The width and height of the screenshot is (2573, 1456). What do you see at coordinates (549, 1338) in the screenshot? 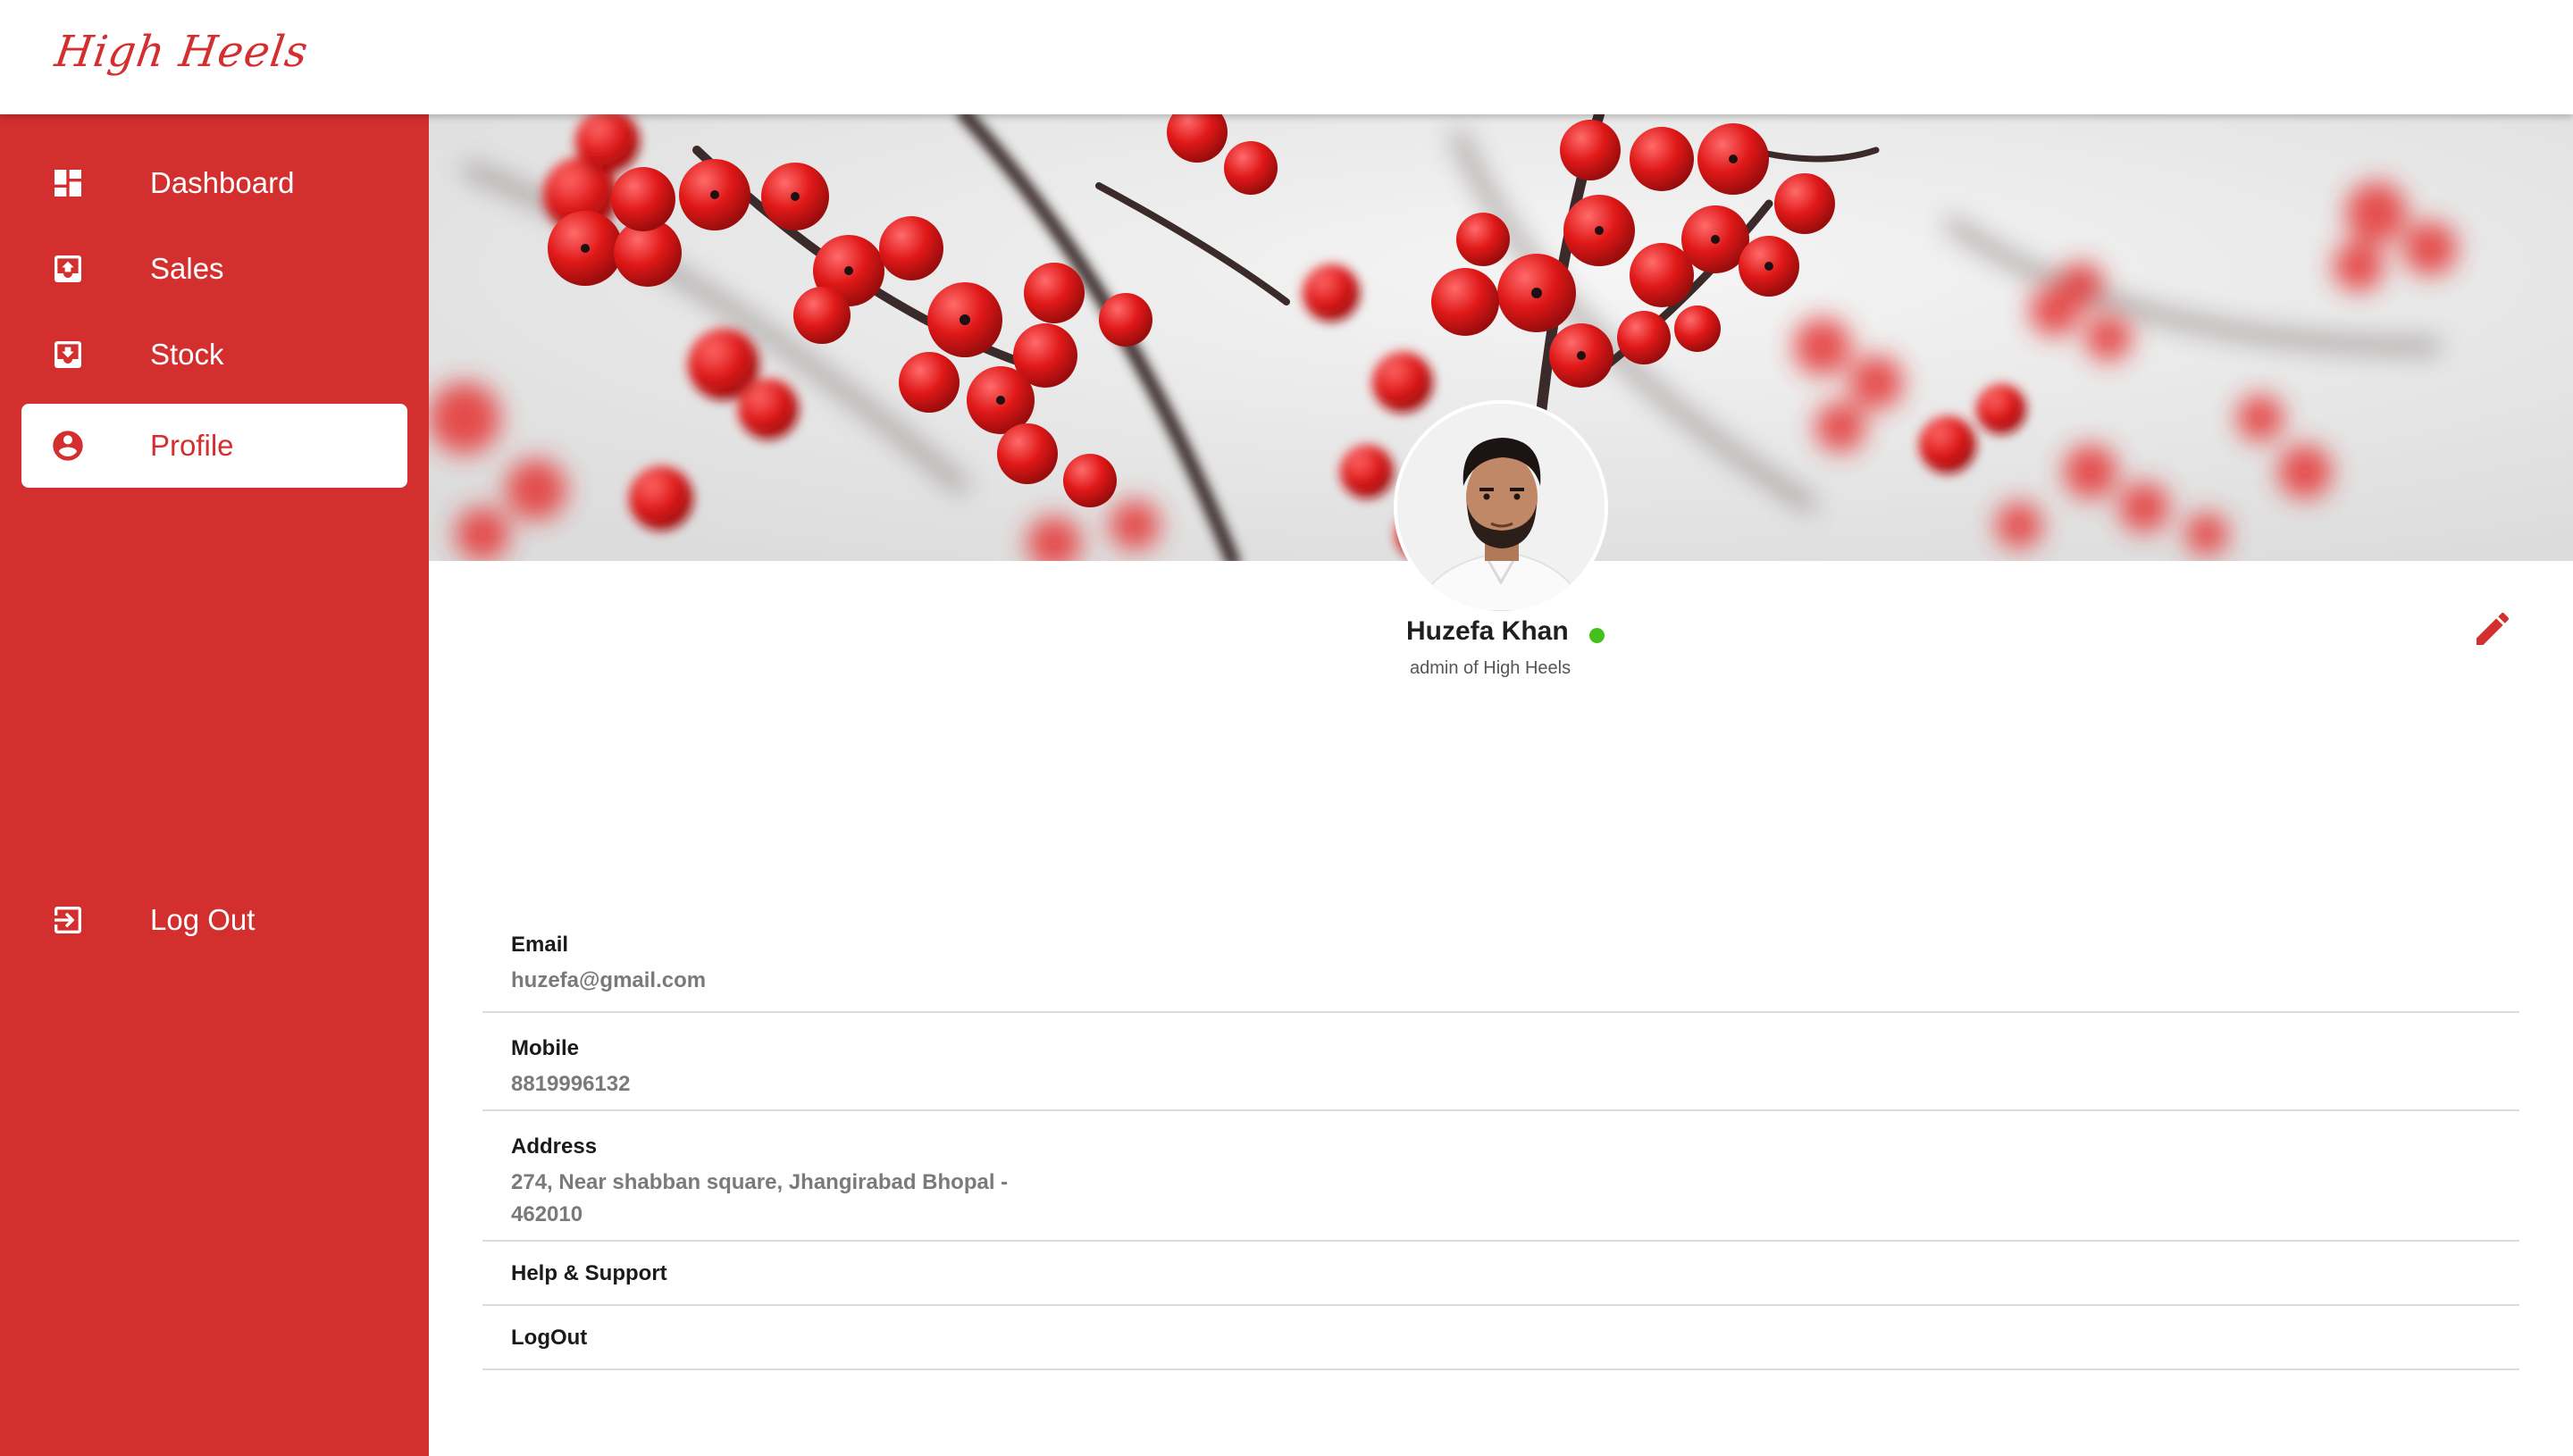
I see `logout-label: LogOut` at bounding box center [549, 1338].